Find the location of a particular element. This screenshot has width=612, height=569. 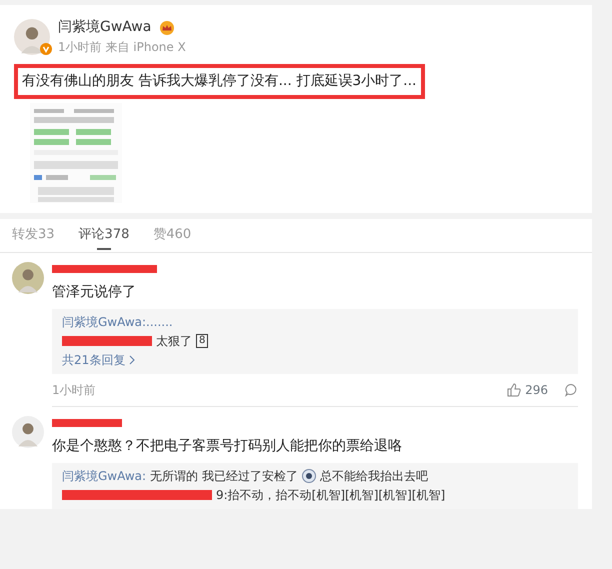

author-name: 闫紫境GwAwa is located at coordinates (105, 27).